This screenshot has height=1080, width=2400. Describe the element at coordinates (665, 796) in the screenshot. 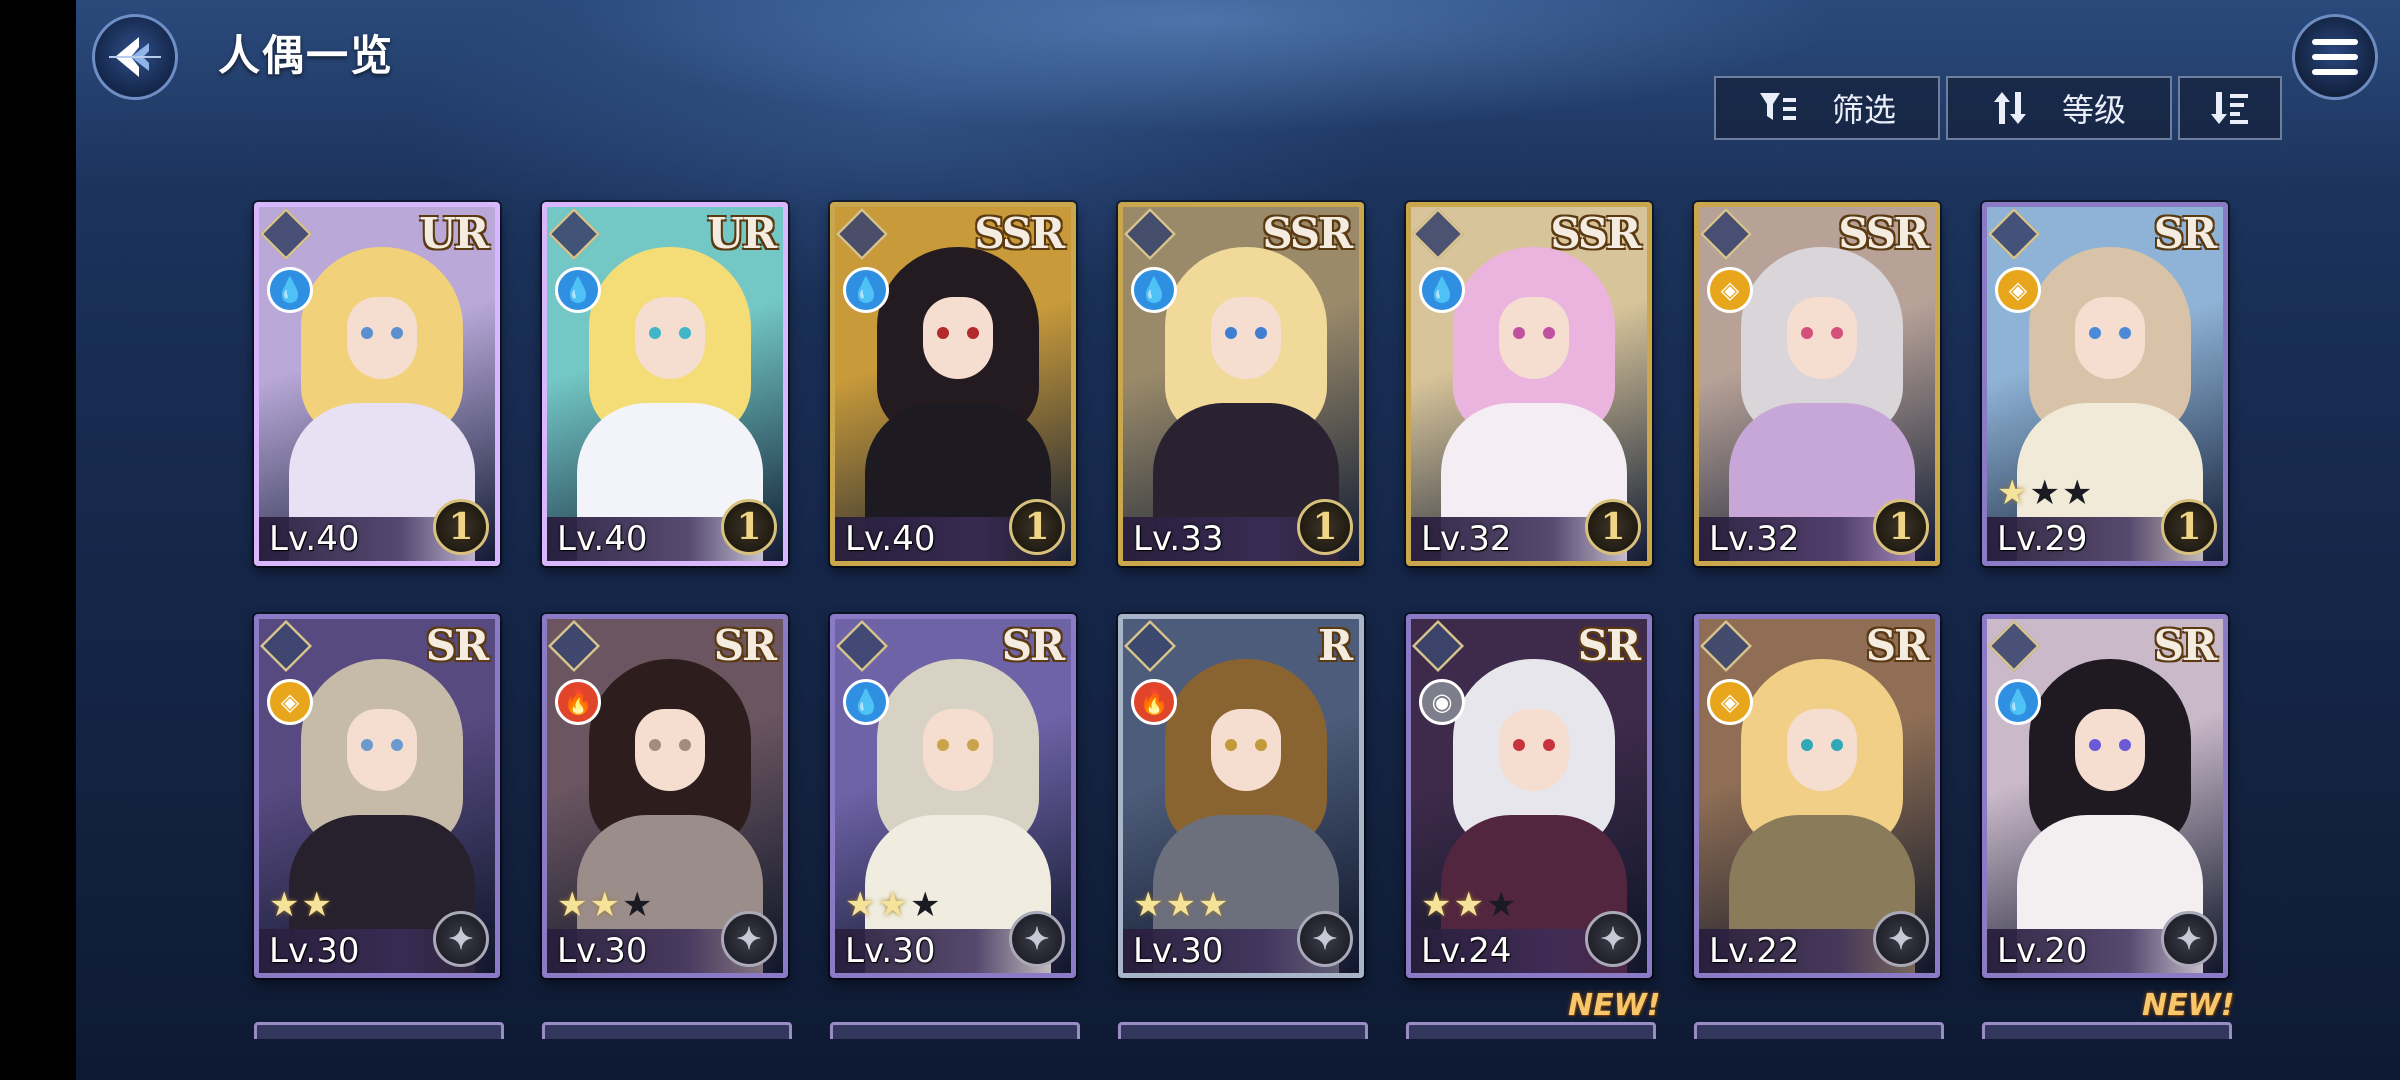

I see `doll-card: 🔥 SR ★★★ Lv.30 ✦` at that location.